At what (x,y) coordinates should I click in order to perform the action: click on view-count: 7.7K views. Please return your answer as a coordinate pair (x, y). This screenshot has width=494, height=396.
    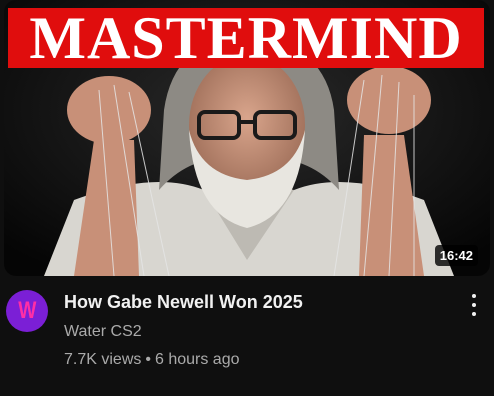
    Looking at the image, I should click on (103, 359).